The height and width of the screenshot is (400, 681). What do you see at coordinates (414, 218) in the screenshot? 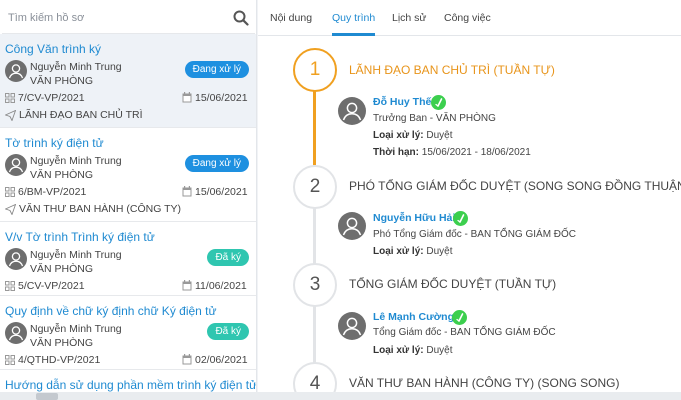
I see `approver-name: Nguyễn Hữu Hải` at bounding box center [414, 218].